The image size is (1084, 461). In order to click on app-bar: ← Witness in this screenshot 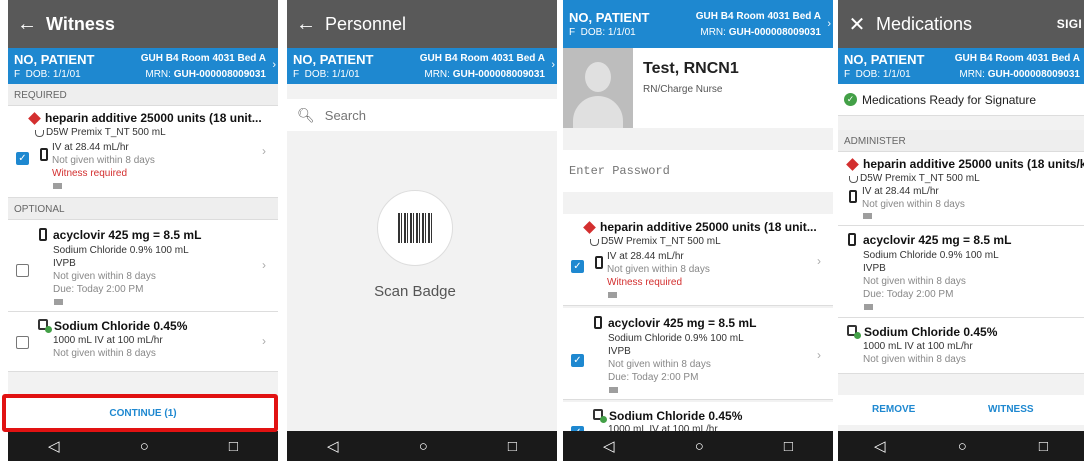, I will do `click(143, 24)`.